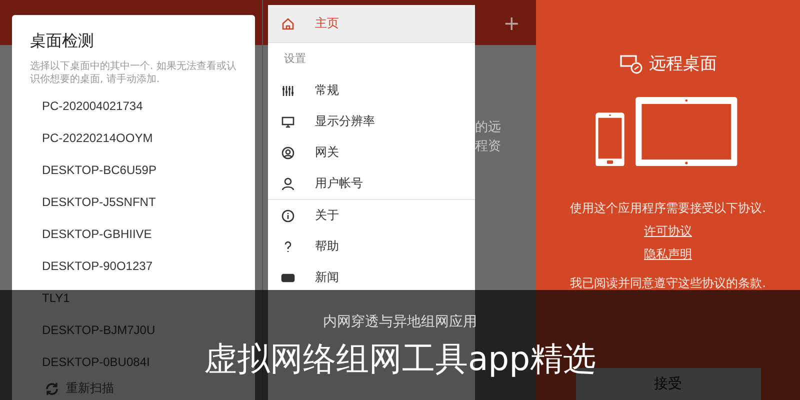 The width and height of the screenshot is (800, 400). I want to click on monitor-icon, so click(288, 121).